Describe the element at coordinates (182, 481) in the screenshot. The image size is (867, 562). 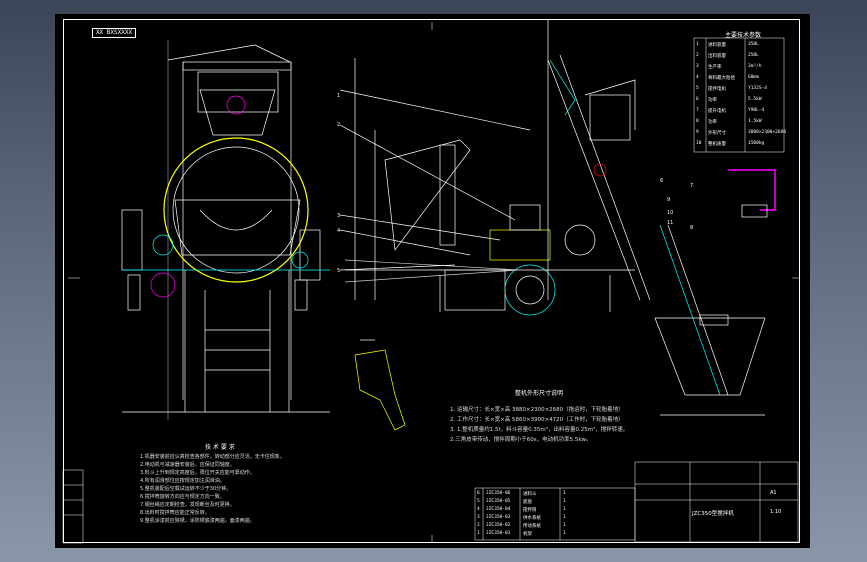
I see `tech-req-line: 4.所有润滑部位应按规定加注润滑油。` at that location.